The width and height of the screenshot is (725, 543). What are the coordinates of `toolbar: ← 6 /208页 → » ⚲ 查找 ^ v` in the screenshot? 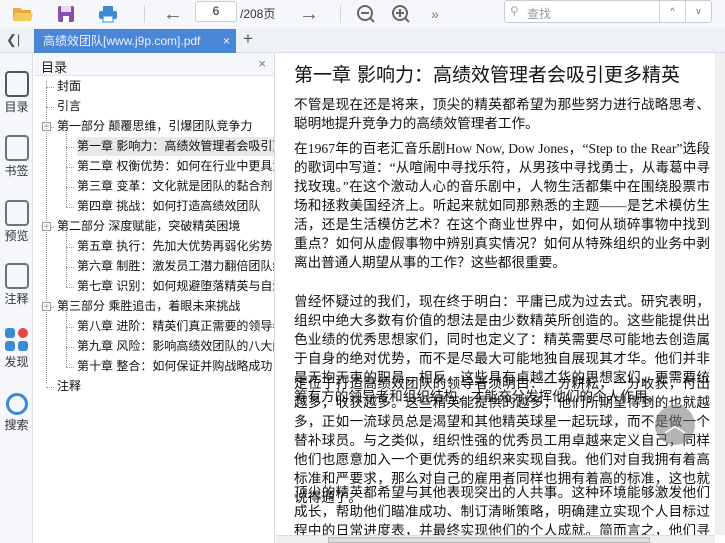 It's located at (362, 14).